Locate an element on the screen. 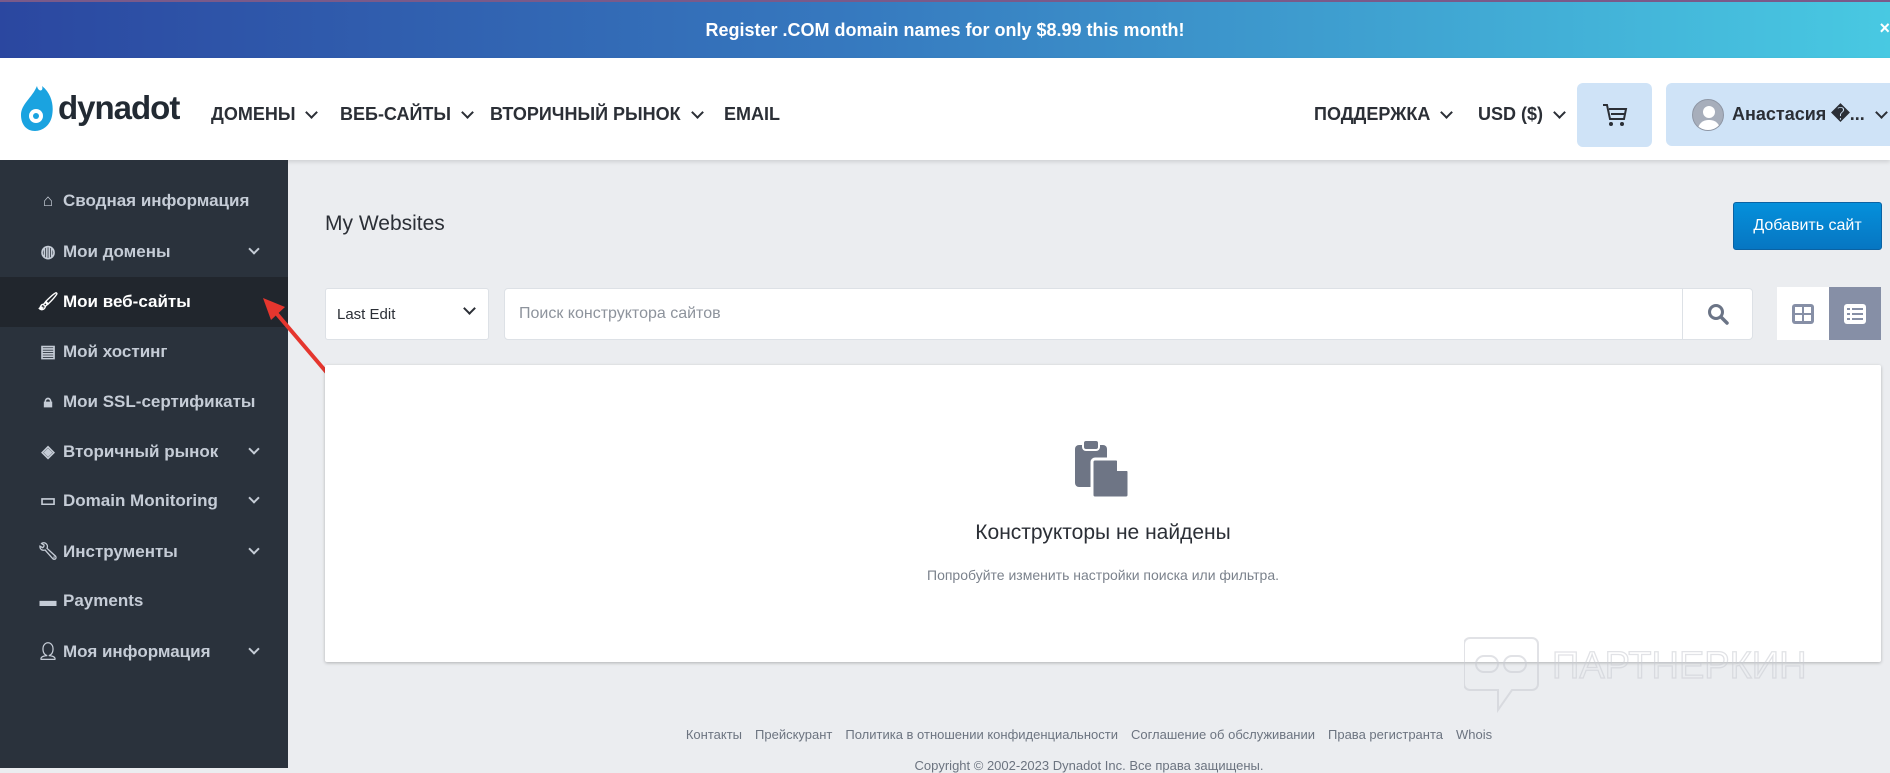  sort-value: Last Edit is located at coordinates (366, 314).